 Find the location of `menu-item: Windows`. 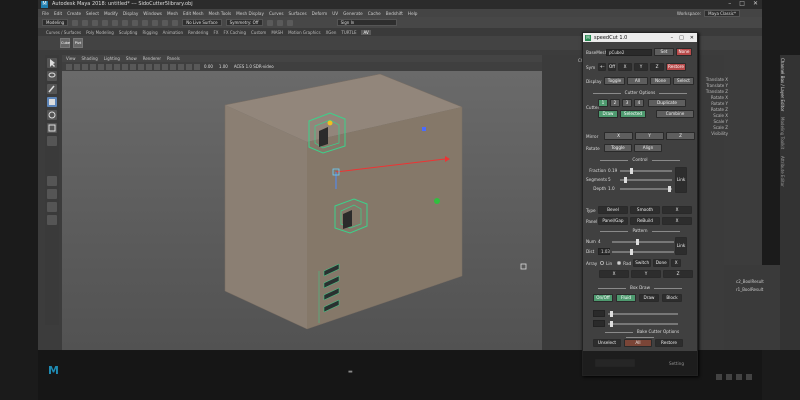

menu-item: Windows is located at coordinates (152, 13).